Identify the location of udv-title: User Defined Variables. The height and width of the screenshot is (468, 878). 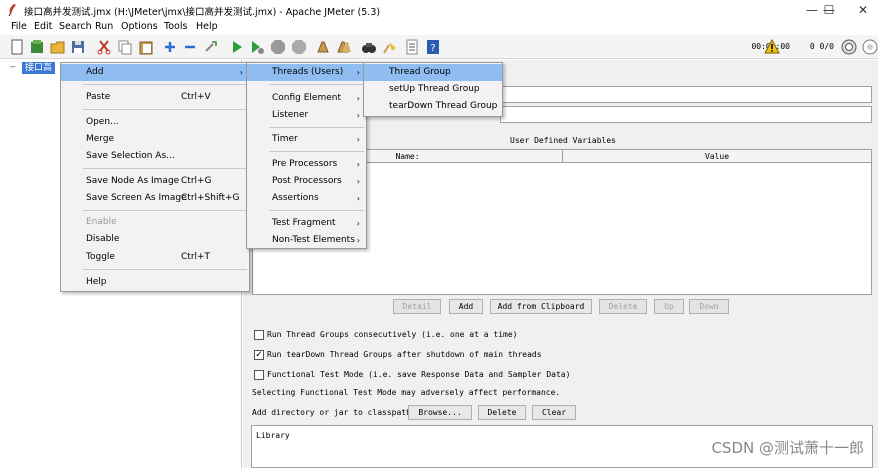
(563, 140).